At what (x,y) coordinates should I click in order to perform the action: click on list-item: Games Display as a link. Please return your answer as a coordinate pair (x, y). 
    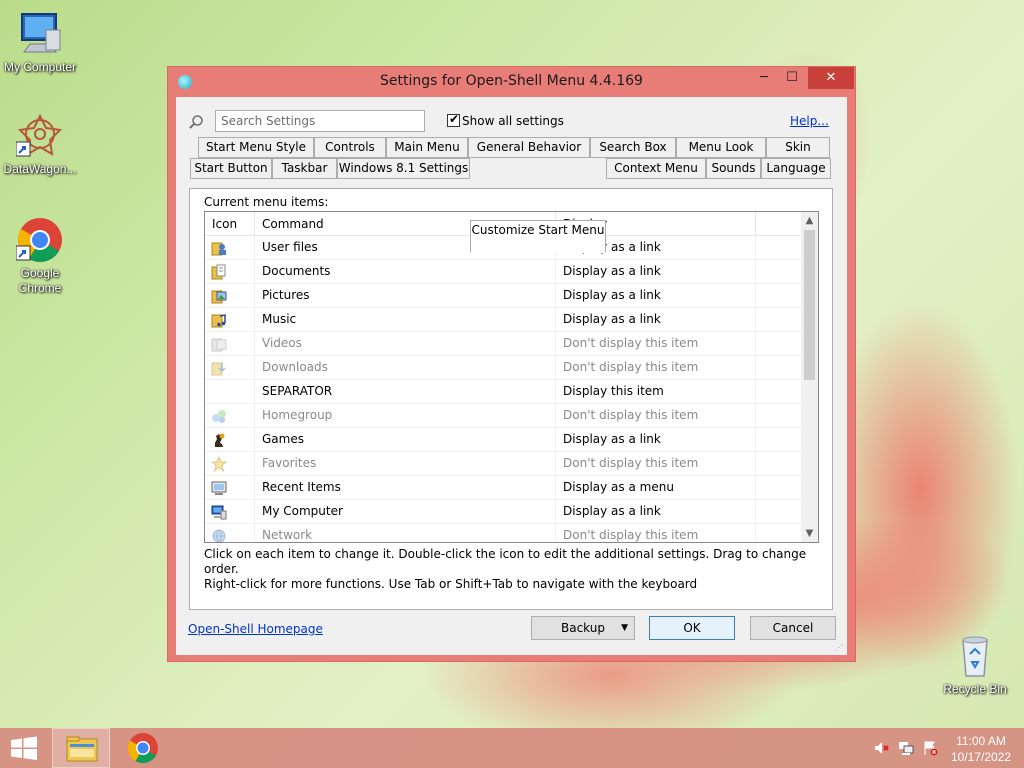
    Looking at the image, I should click on (504, 440).